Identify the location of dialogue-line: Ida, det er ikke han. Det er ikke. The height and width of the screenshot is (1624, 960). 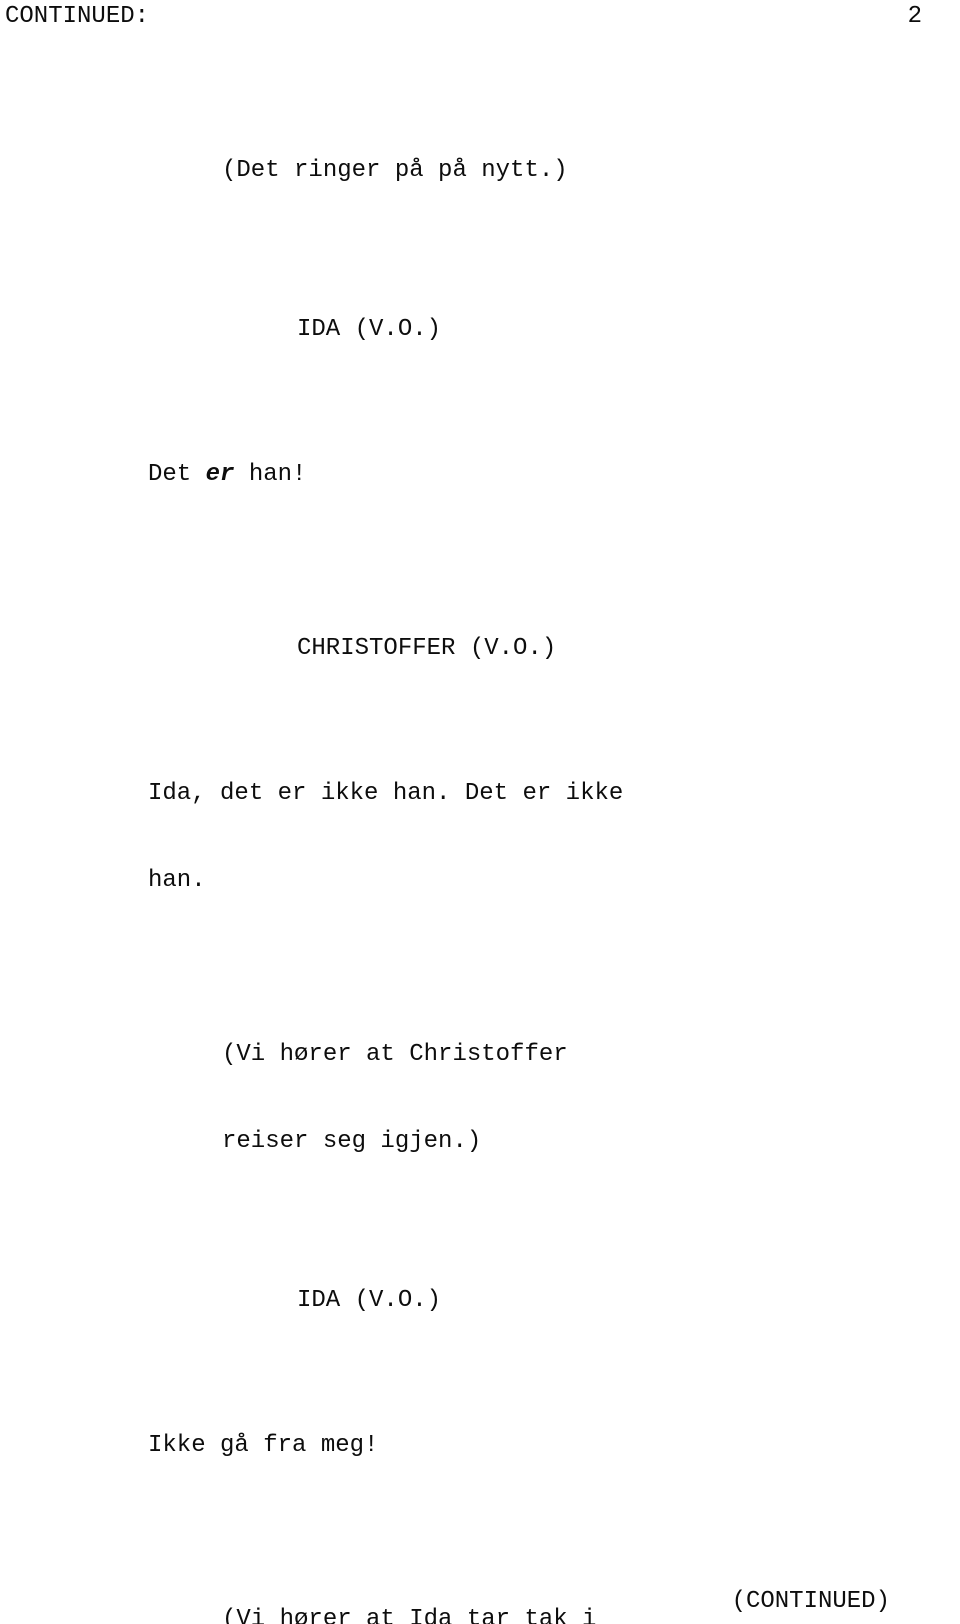
(386, 793).